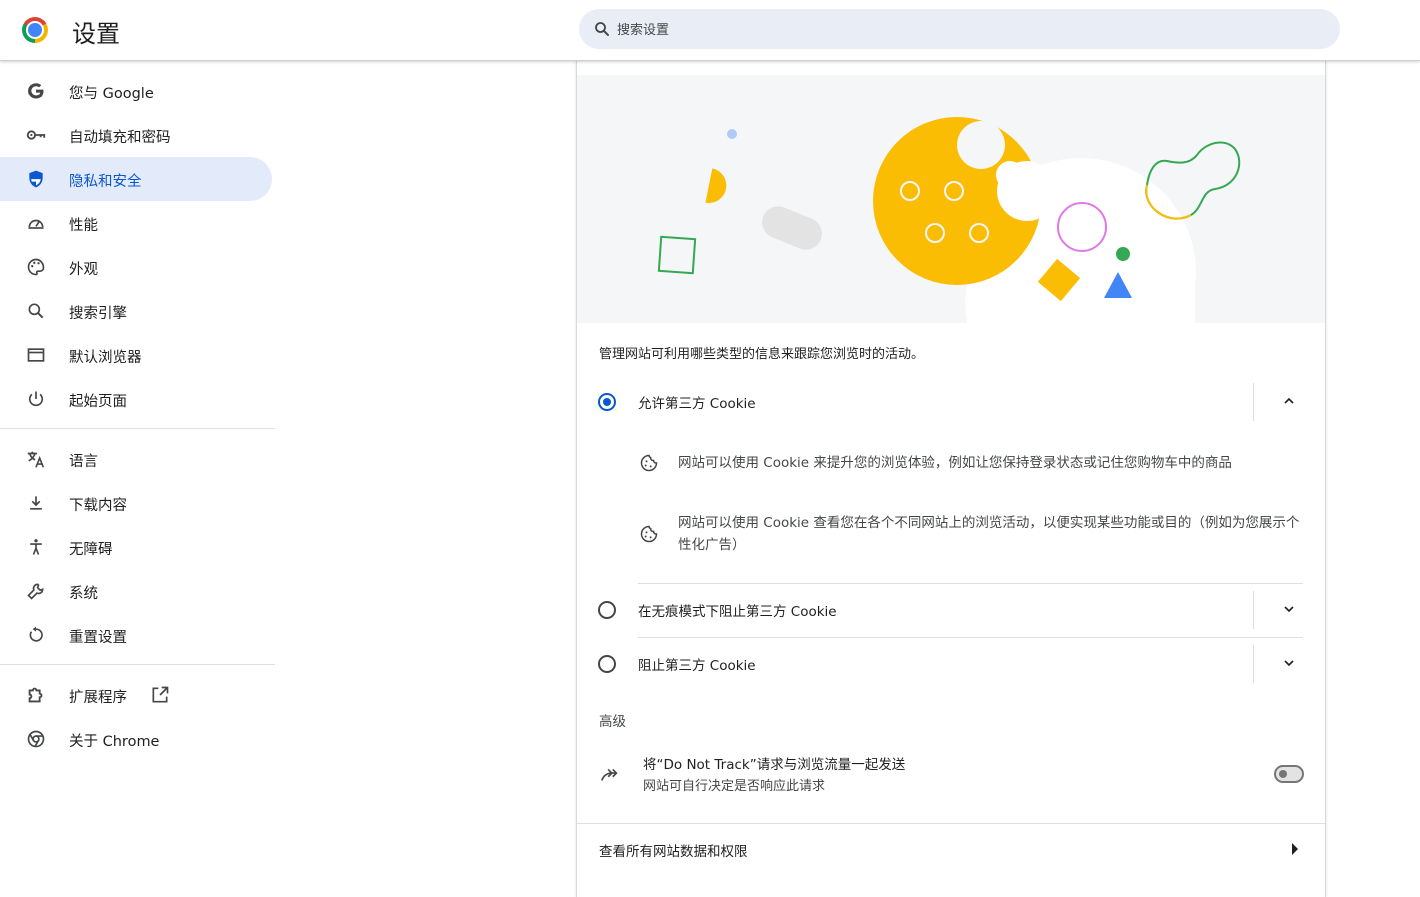 The width and height of the screenshot is (1420, 897). What do you see at coordinates (36, 399) in the screenshot?
I see `power-icon` at bounding box center [36, 399].